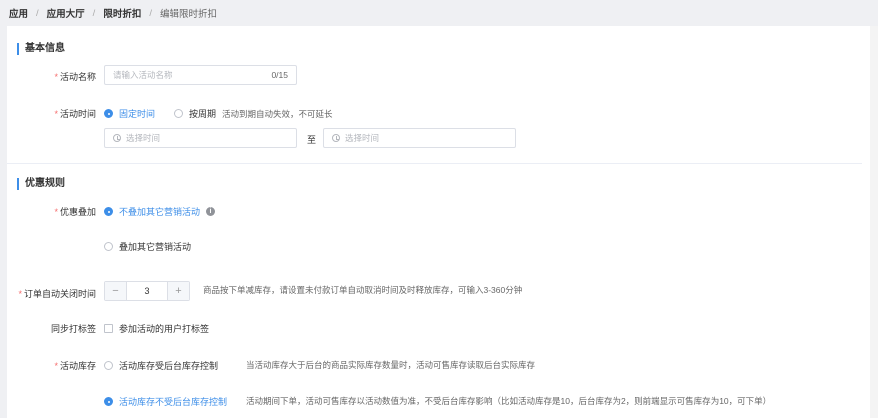  What do you see at coordinates (66, 13) in the screenshot?
I see `breadcrumb-item-app-hall: 应用大厅` at bounding box center [66, 13].